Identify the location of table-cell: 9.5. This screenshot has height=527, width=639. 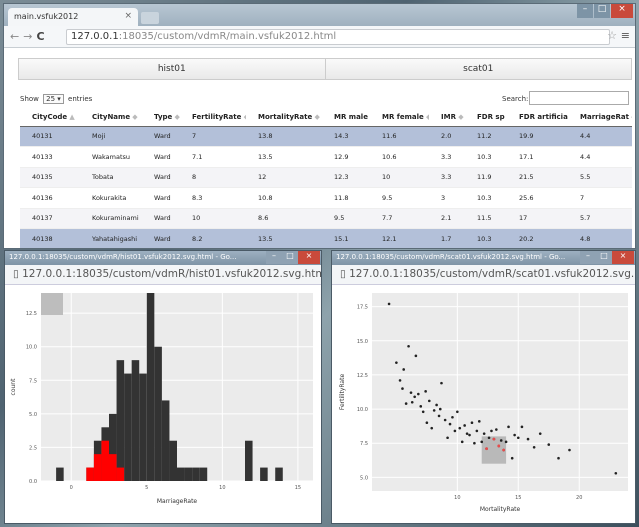
(399, 198).